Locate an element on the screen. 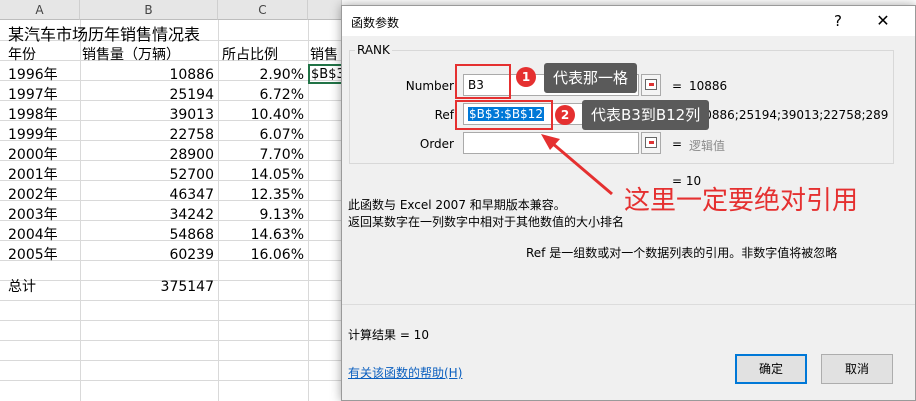 The height and width of the screenshot is (401, 916). absolute-reference-note: 这里一定要绝对引用 is located at coordinates (741, 201).